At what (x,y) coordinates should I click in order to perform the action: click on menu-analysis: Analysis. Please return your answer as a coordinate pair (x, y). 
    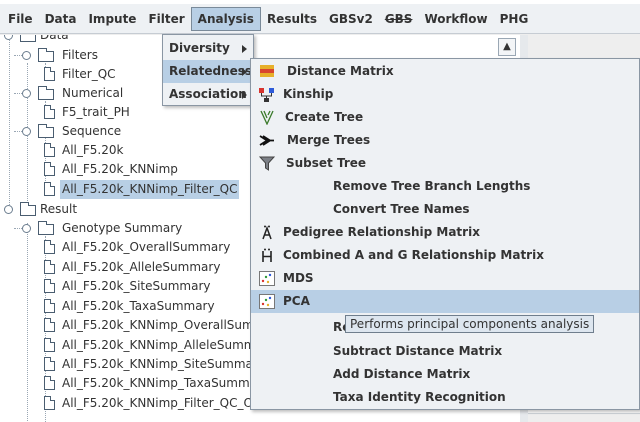
    Looking at the image, I should click on (225, 18).